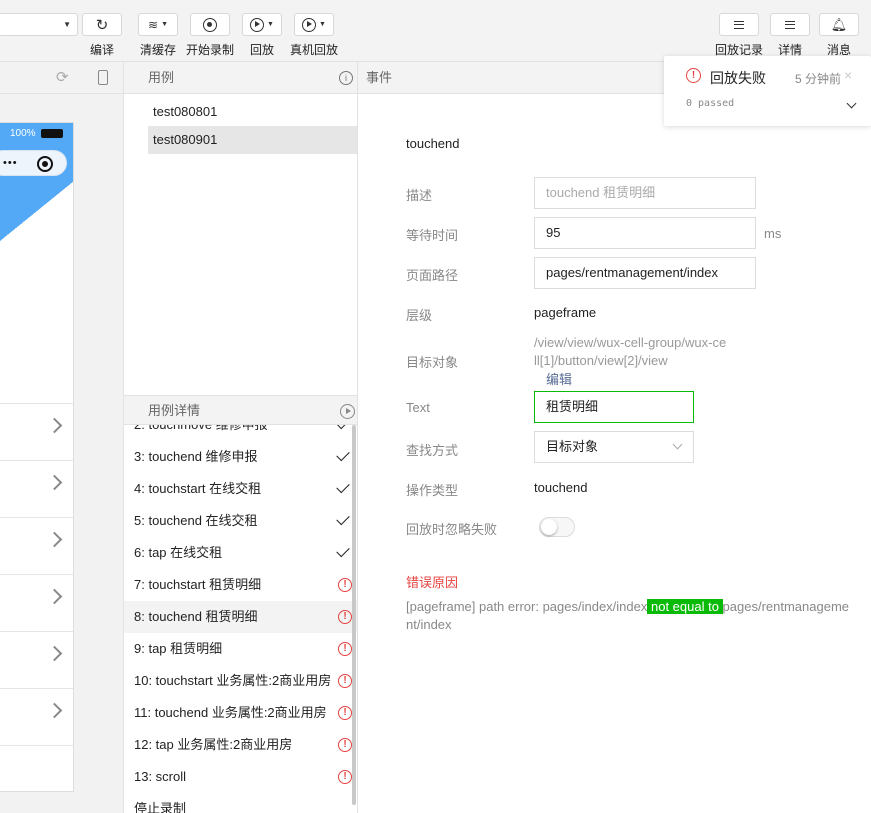  Describe the element at coordinates (252, 112) in the screenshot. I see `case-item: test080801` at that location.